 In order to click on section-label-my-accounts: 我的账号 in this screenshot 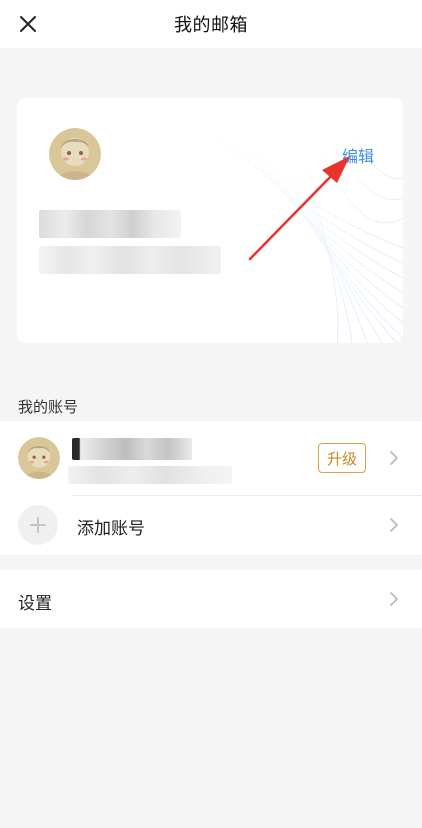, I will do `click(48, 407)`.